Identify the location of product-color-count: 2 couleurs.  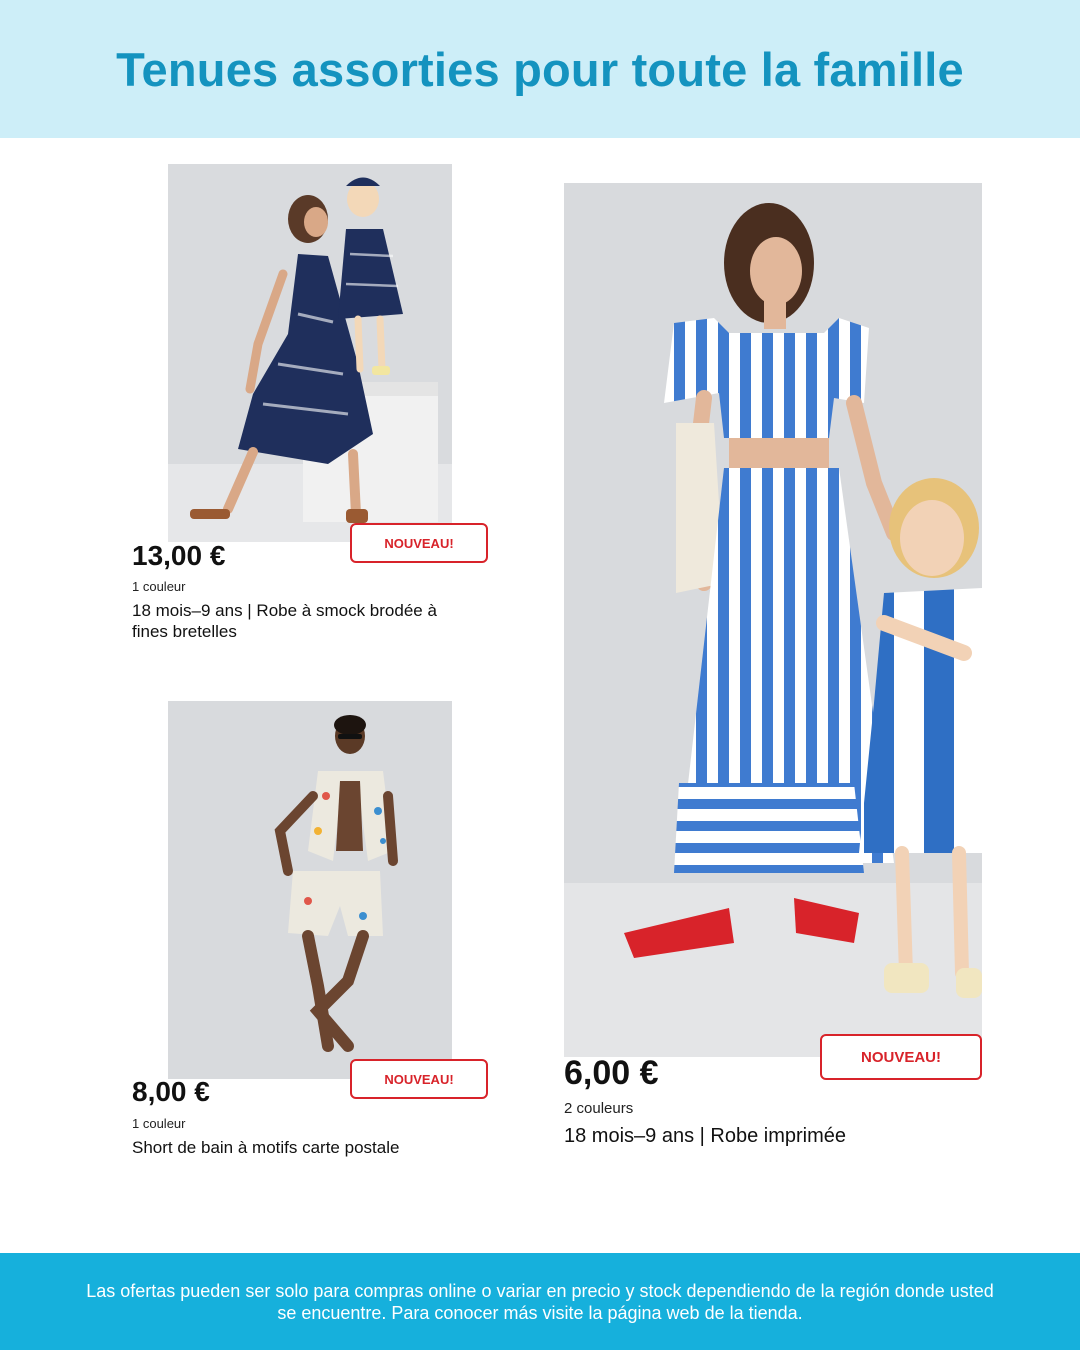
(598, 1108).